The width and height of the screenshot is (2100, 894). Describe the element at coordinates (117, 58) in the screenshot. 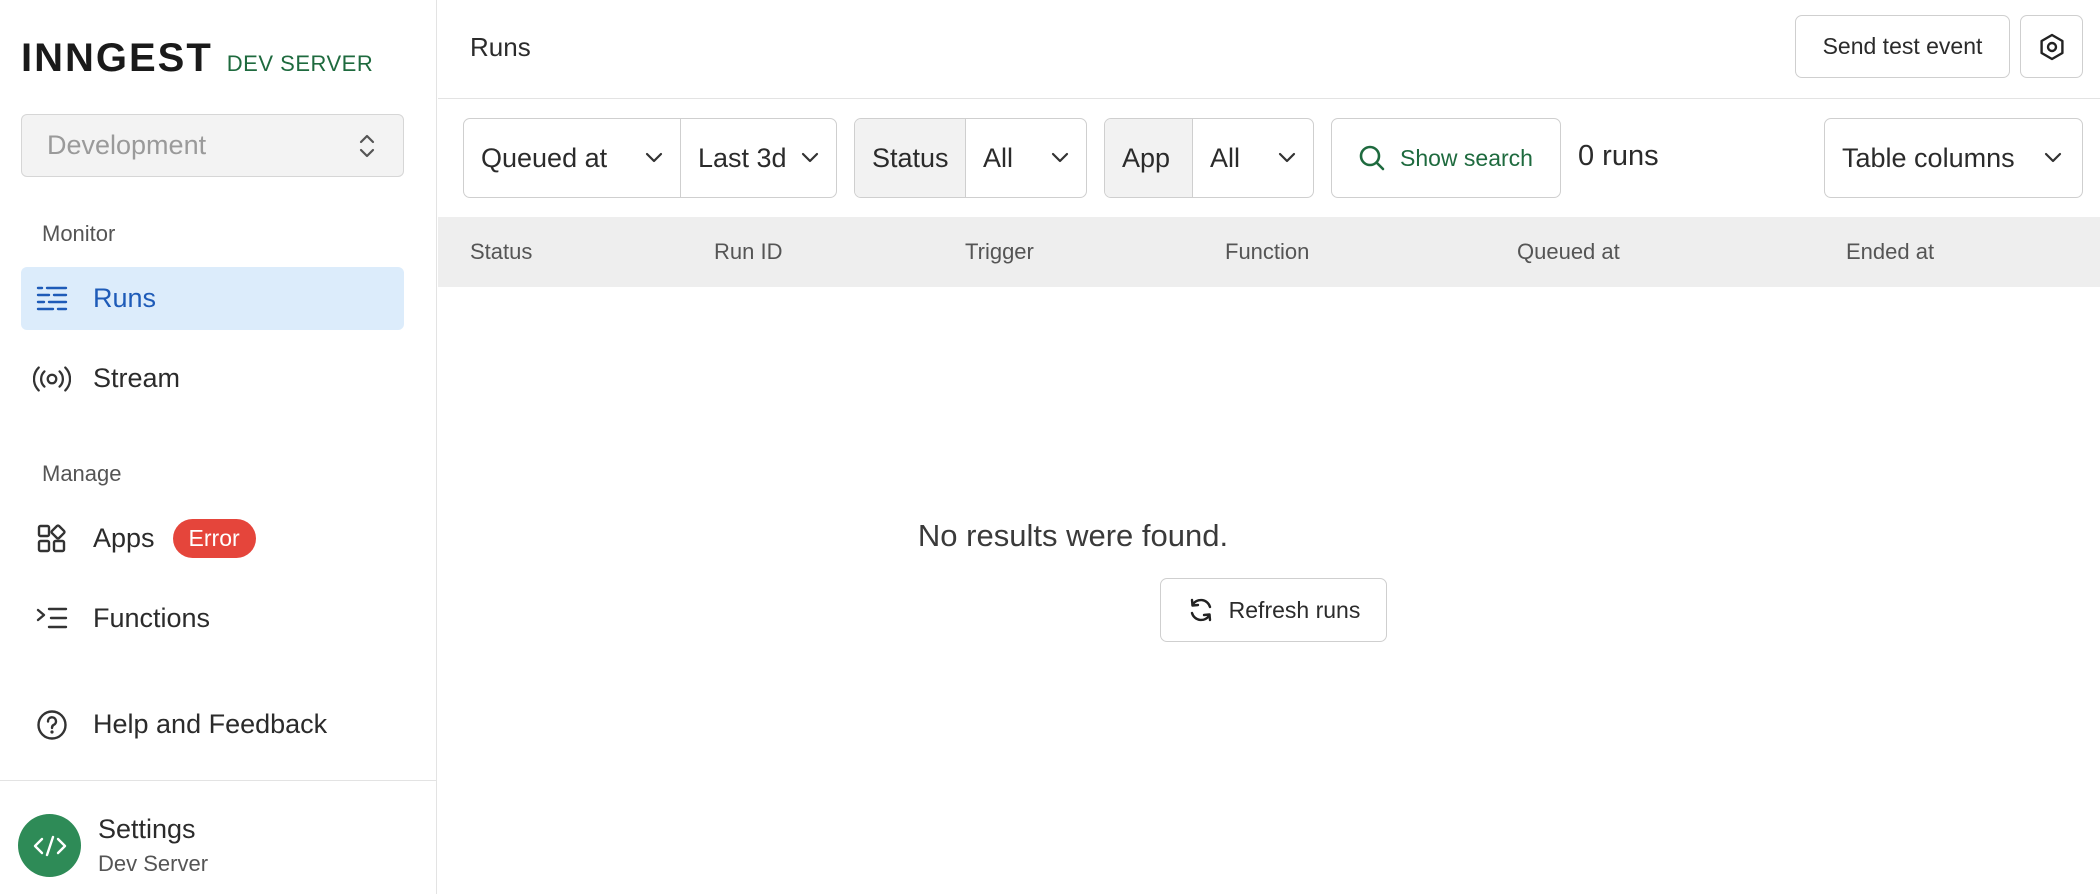

I see `brand-logo: INNGEST` at that location.